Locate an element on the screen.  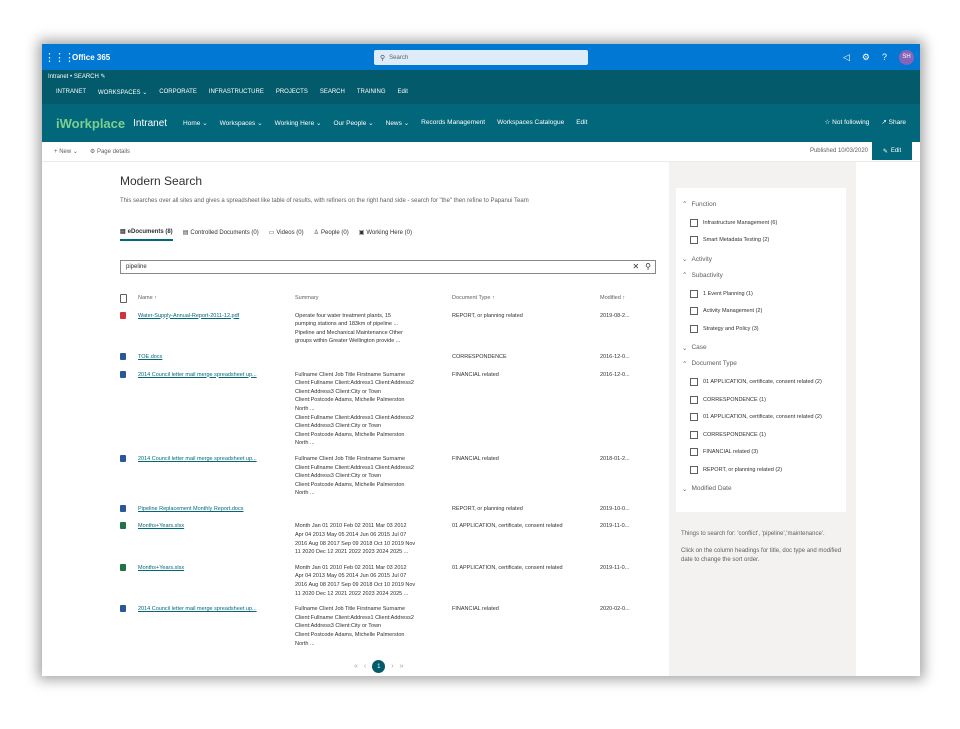
refiner-option: CORRESPONDENCE (1) is located at coordinates (768, 435).